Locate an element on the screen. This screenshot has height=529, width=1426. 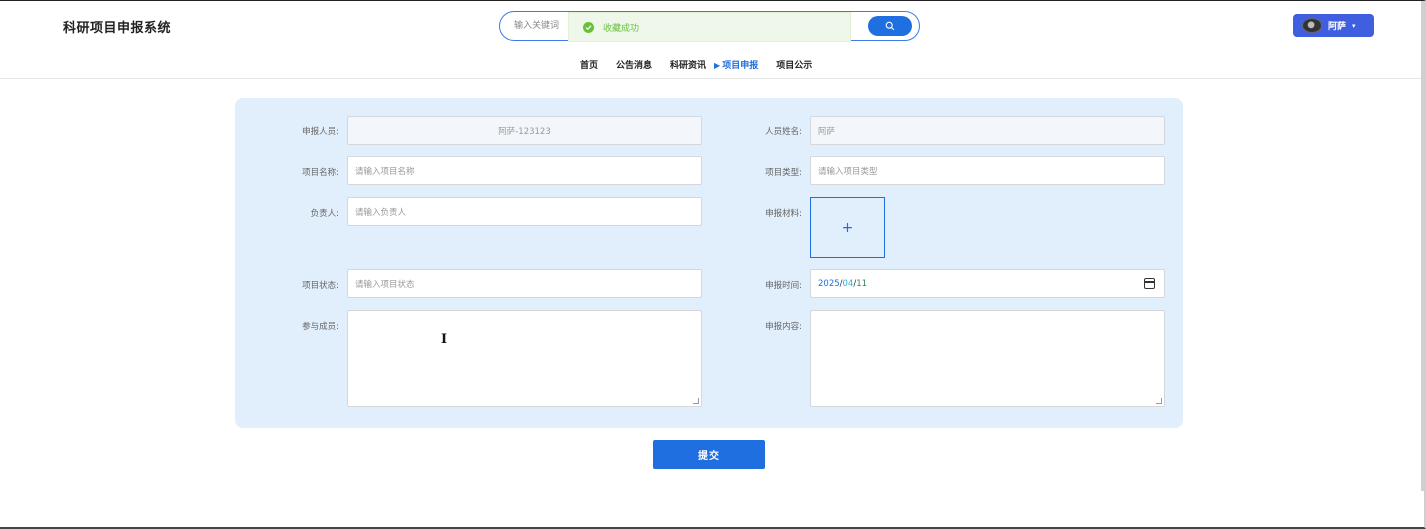
plus-icon: + is located at coordinates (847, 227).